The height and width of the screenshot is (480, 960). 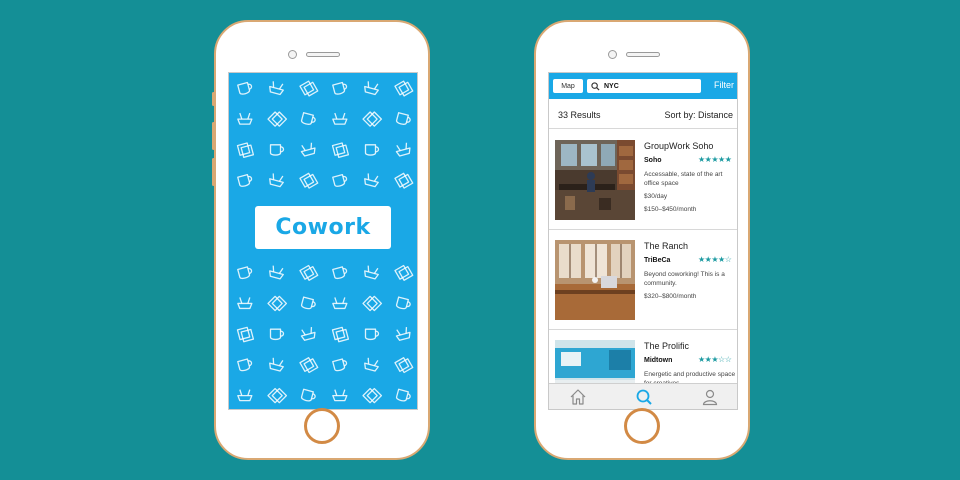 What do you see at coordinates (213, 99) in the screenshot?
I see `mute-switch` at bounding box center [213, 99].